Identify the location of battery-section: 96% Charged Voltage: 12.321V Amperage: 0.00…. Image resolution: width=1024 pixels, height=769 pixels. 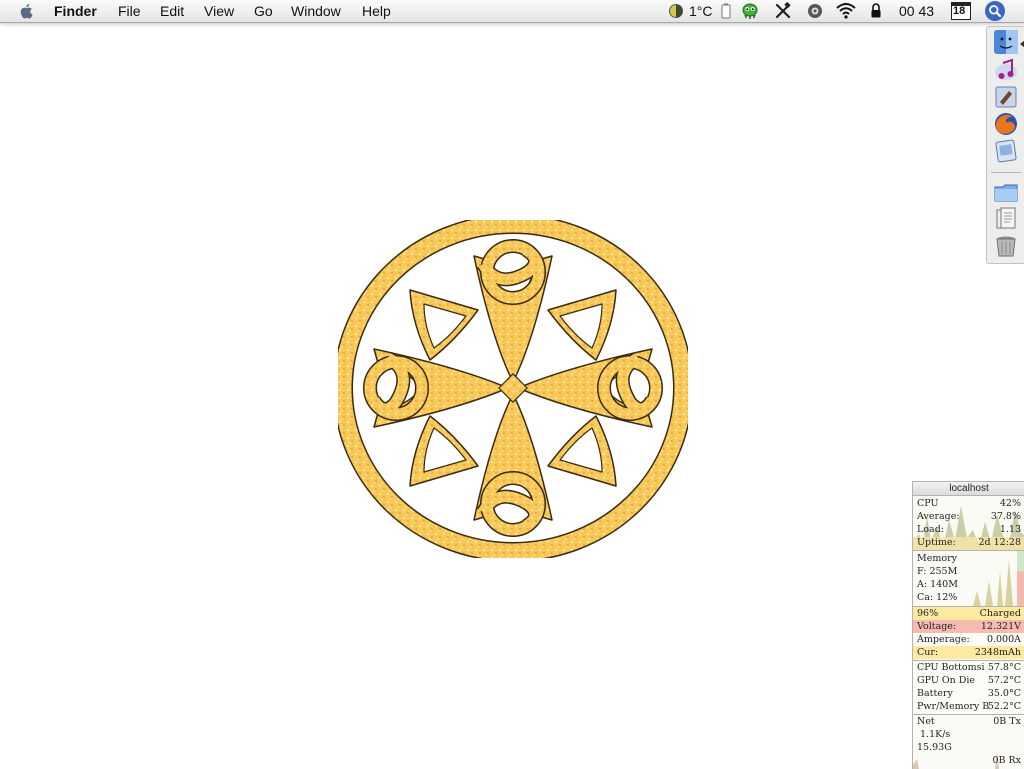
(968, 634).